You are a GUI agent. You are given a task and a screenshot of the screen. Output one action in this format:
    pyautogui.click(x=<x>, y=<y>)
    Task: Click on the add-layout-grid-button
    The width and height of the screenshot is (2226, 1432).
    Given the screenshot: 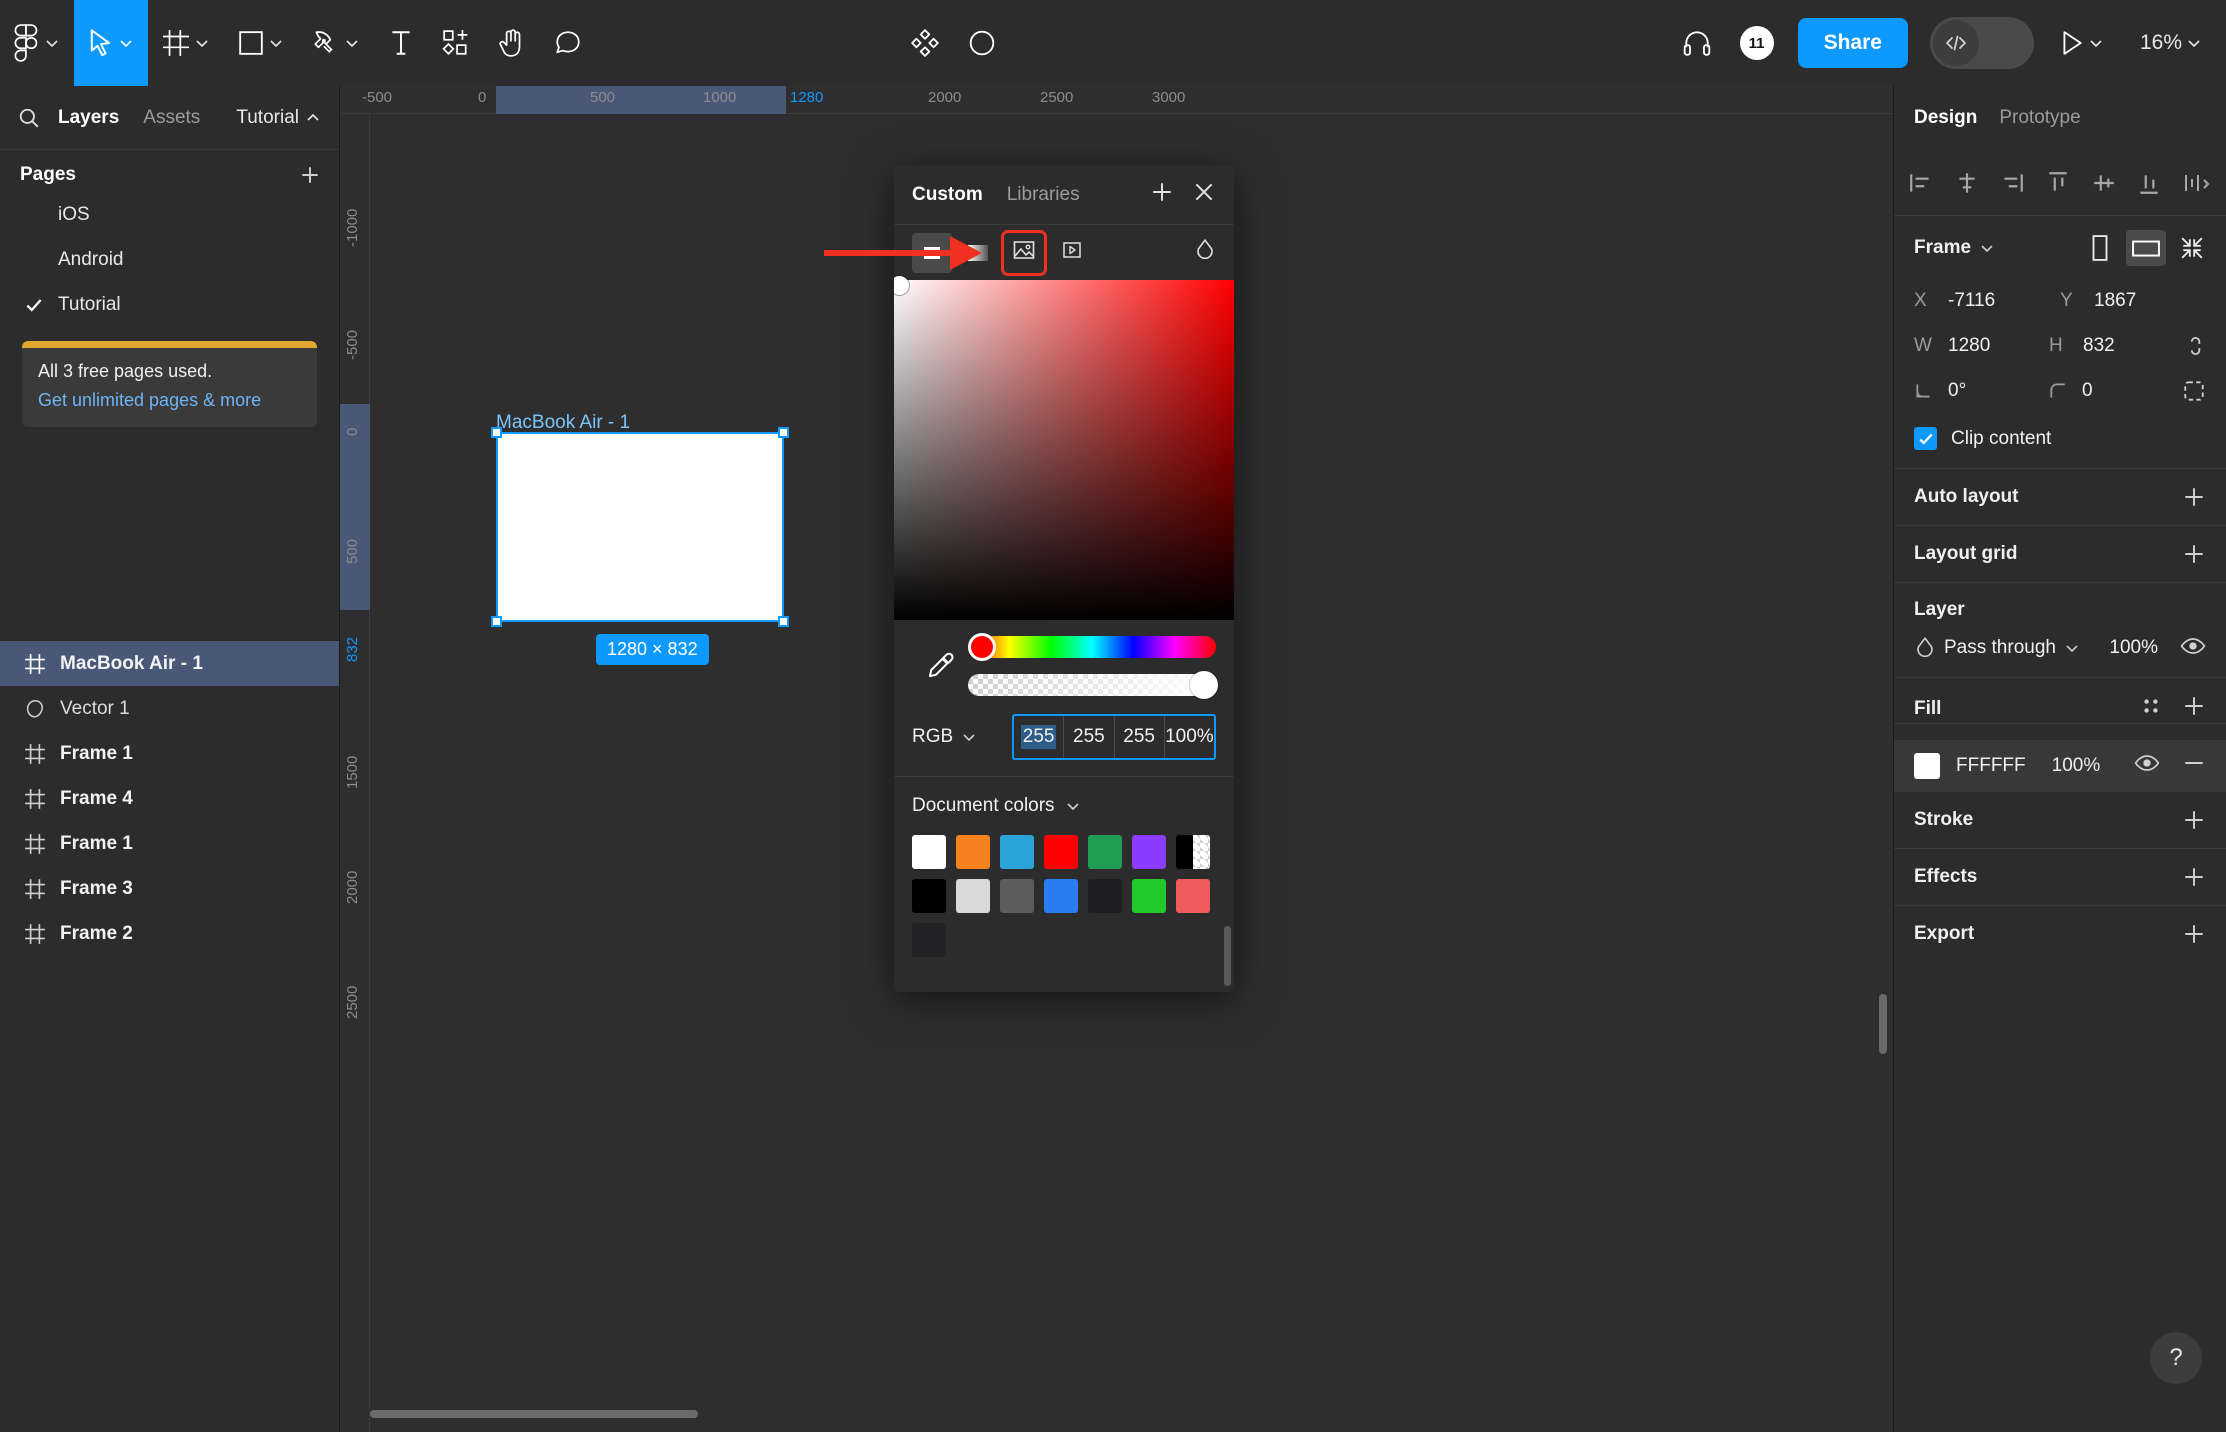 What is the action you would take?
    pyautogui.click(x=2194, y=554)
    